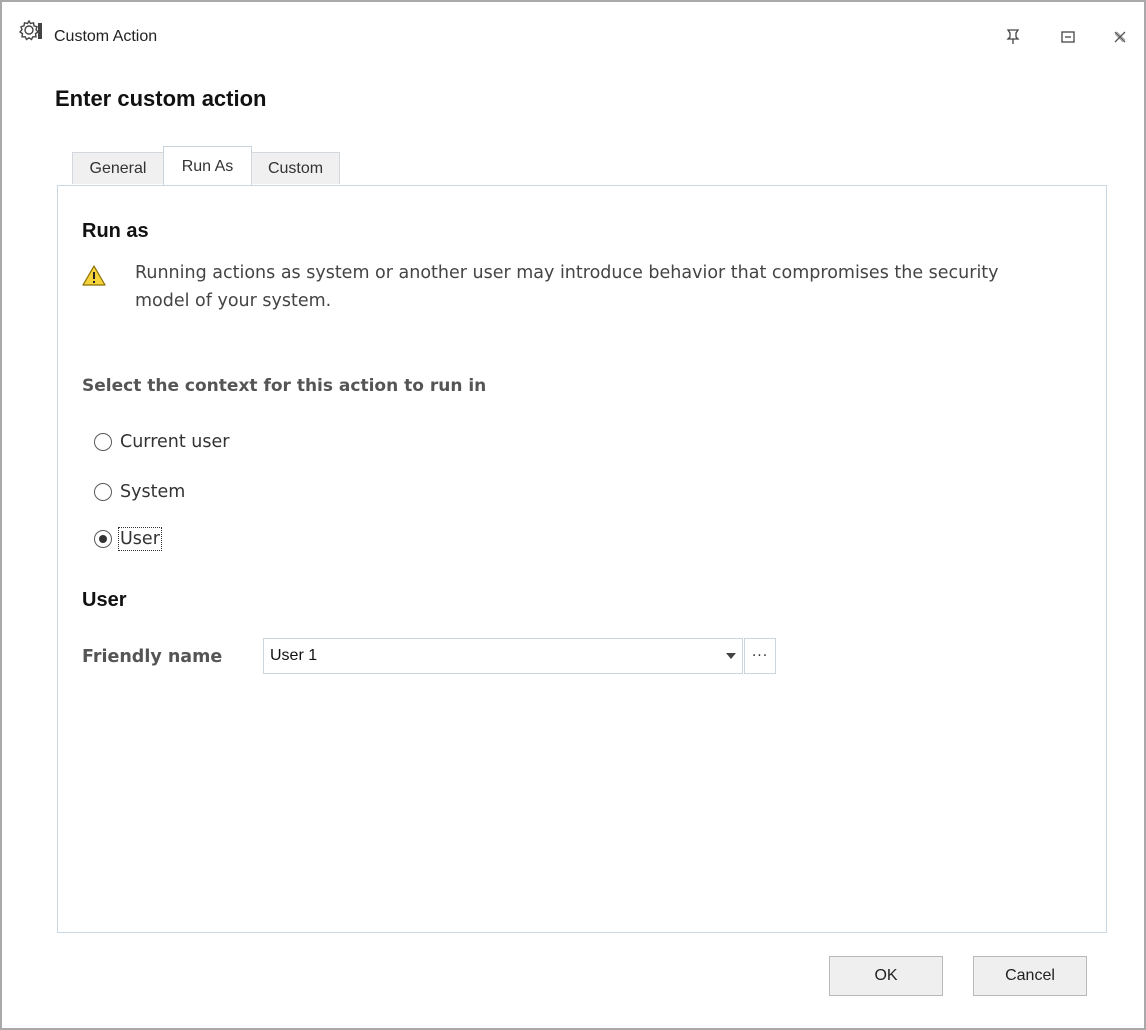 This screenshot has height=1030, width=1146. Describe the element at coordinates (153, 492) in the screenshot. I see `radio-label: System` at that location.